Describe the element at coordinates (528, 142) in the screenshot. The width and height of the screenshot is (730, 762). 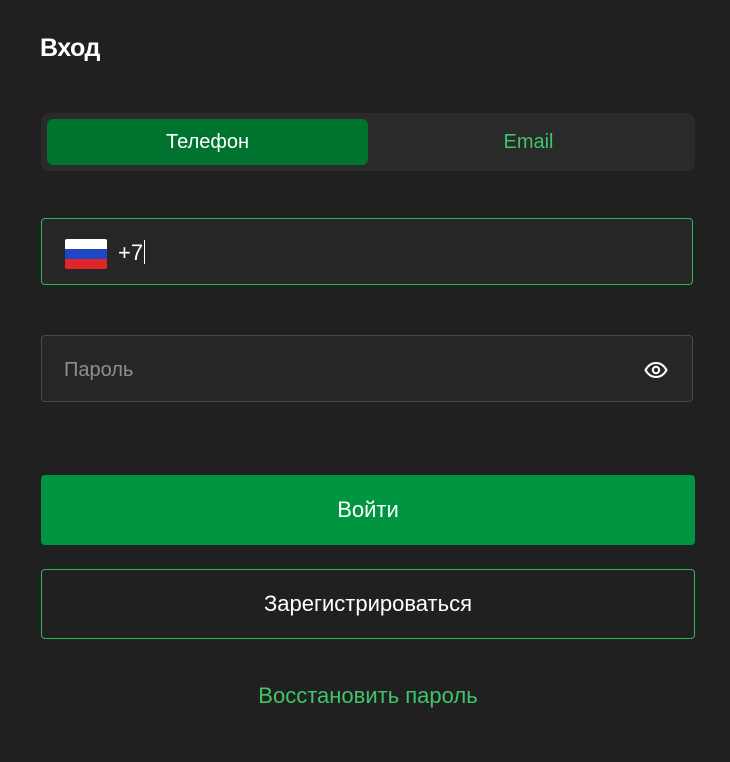
I see `tab-email: Email` at that location.